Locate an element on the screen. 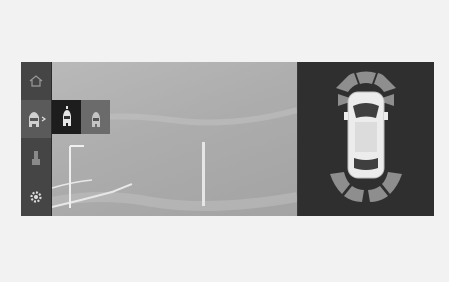 The image size is (449, 282). sidebar-item-car-side is located at coordinates (36, 158).